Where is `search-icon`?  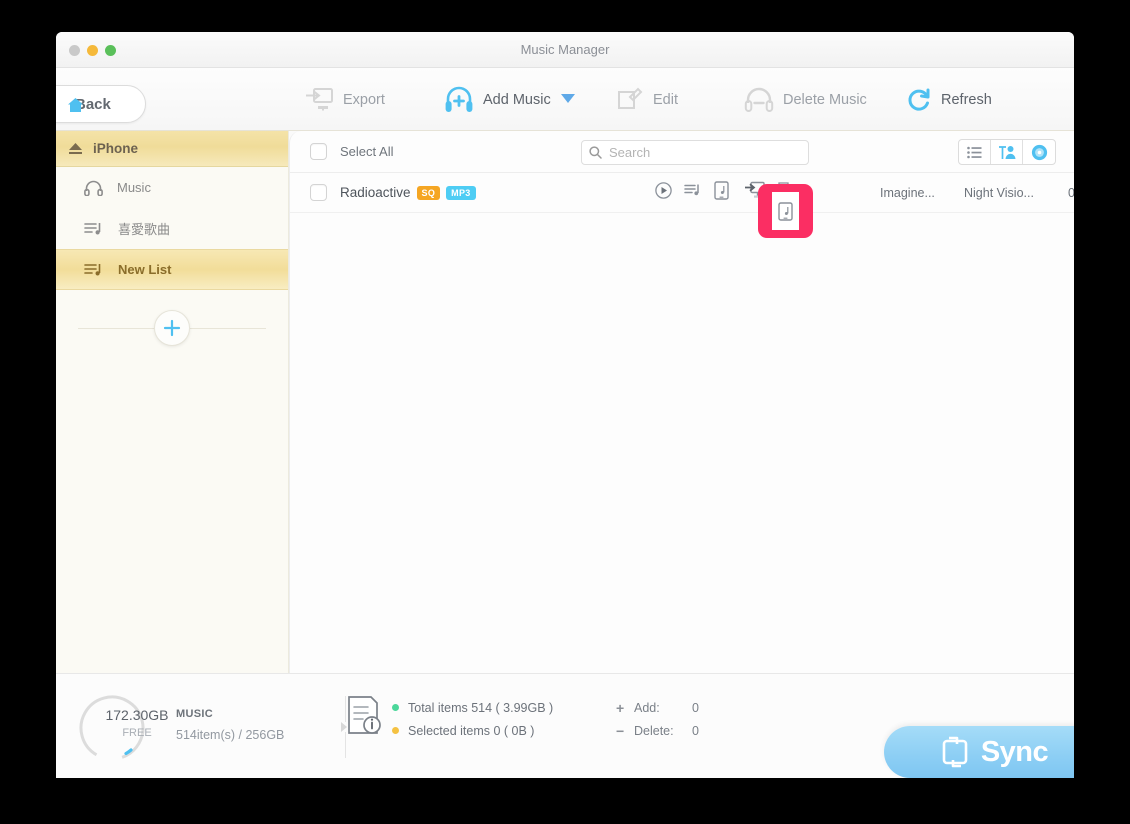
search-icon is located at coordinates (595, 152).